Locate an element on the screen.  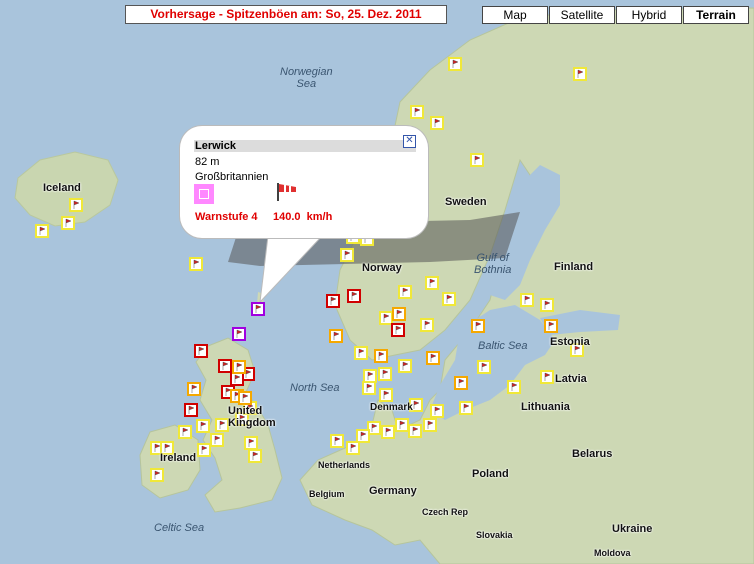
popup-close-button: ✕ is located at coordinates (409, 141).